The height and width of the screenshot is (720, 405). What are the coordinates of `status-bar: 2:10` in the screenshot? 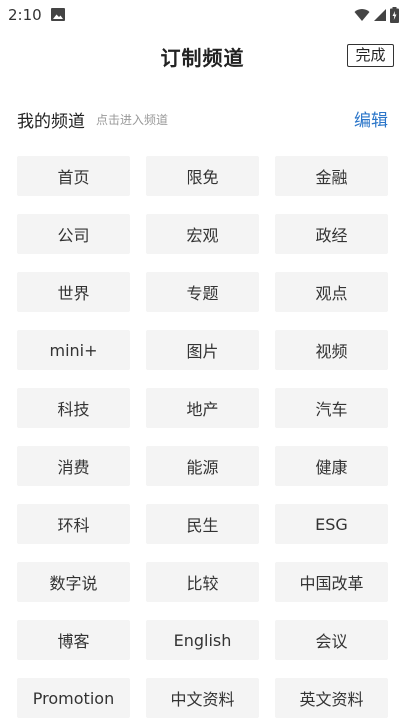 It's located at (202, 15).